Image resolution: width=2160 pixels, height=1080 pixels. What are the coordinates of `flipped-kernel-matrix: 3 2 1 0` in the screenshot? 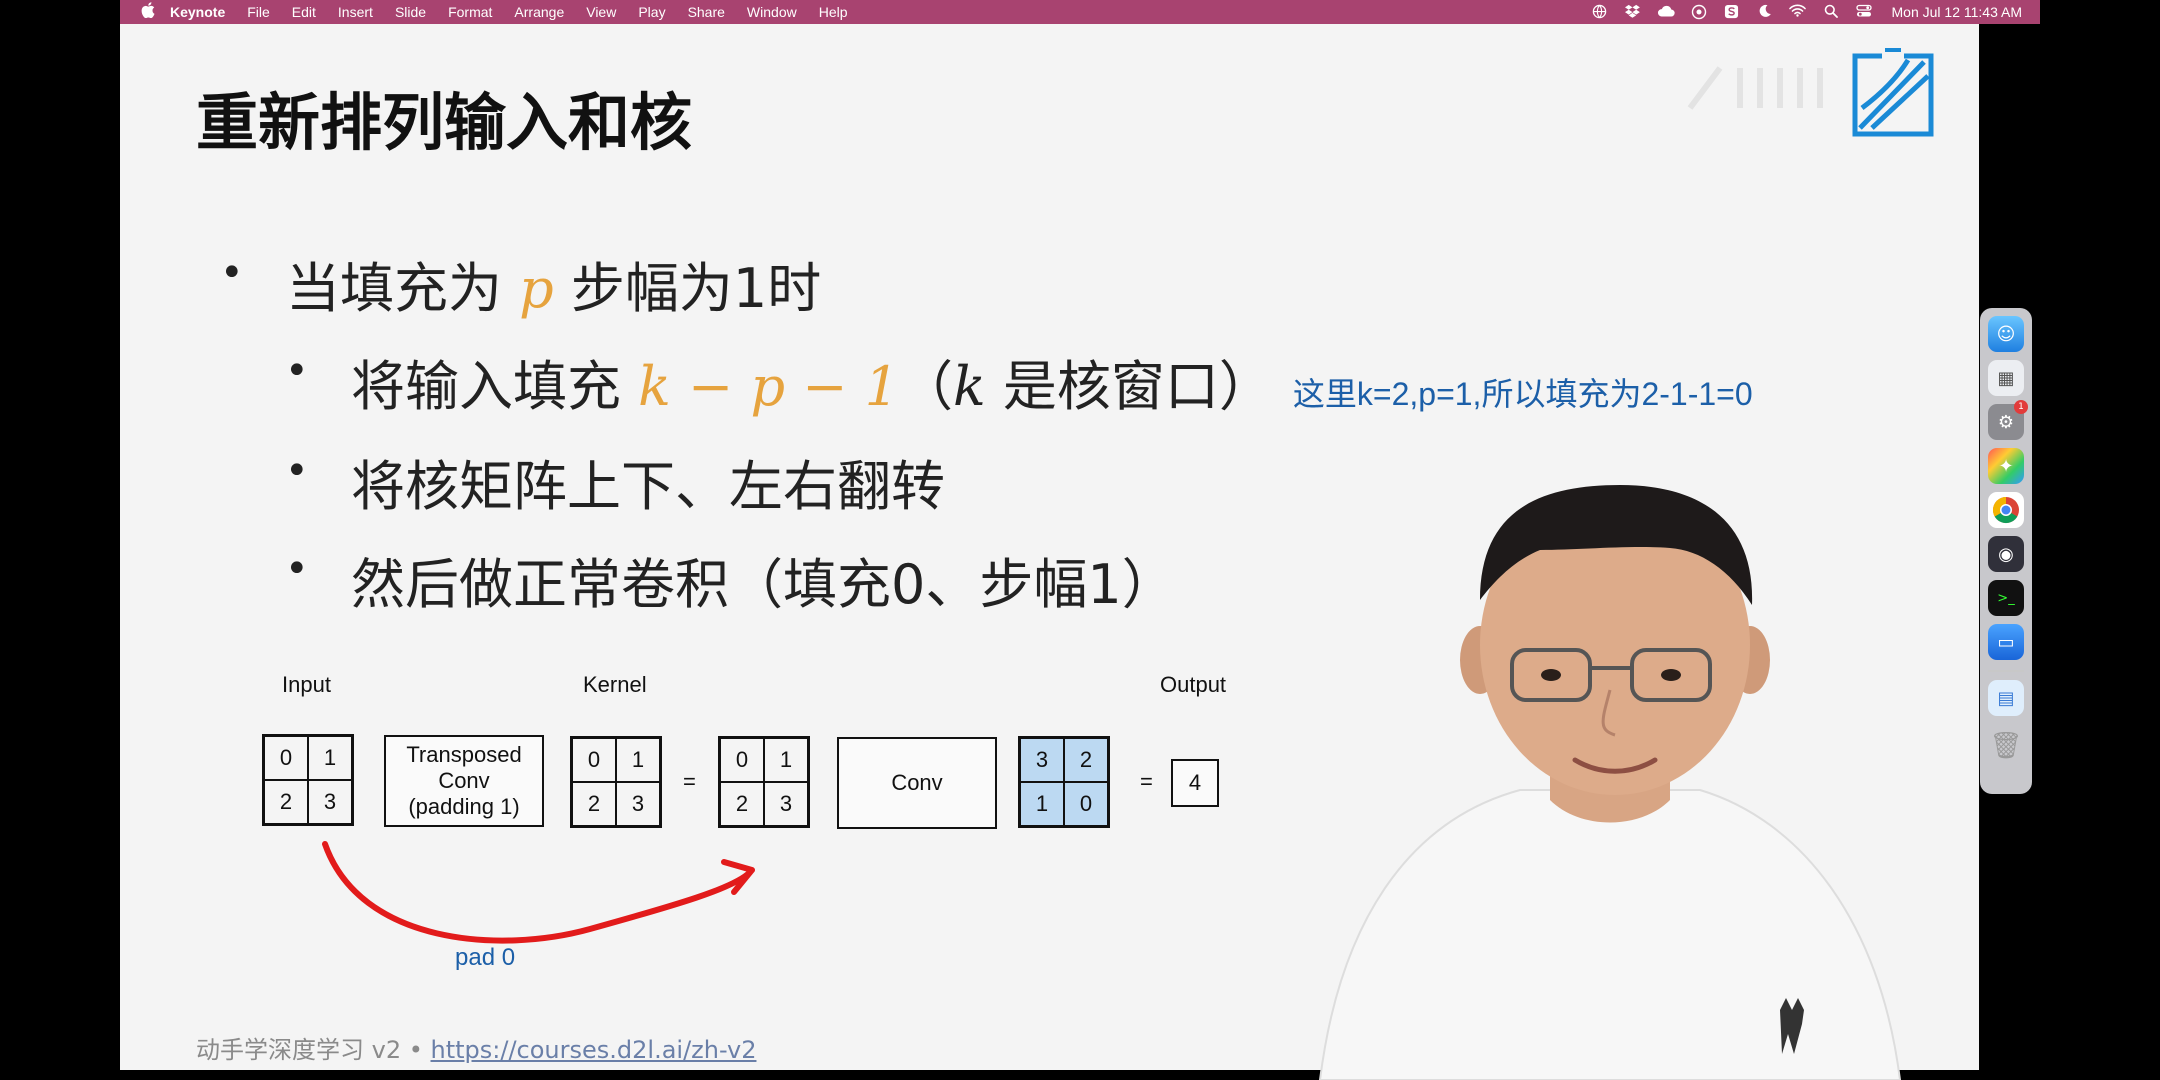 It's located at (1064, 782).